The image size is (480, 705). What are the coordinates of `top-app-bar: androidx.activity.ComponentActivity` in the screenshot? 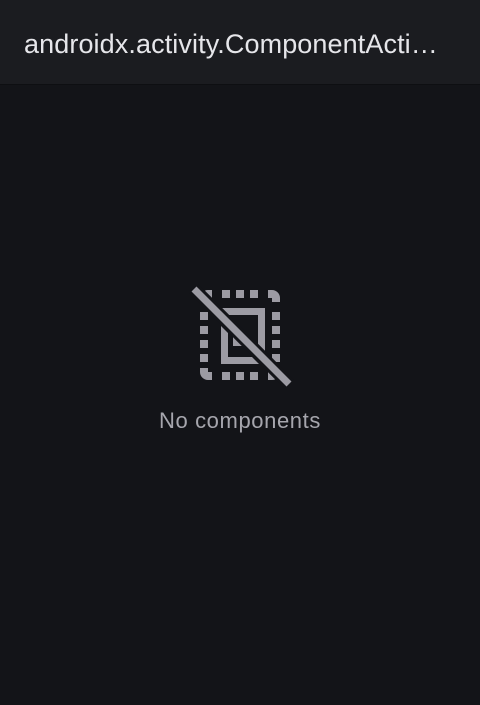 It's located at (240, 42).